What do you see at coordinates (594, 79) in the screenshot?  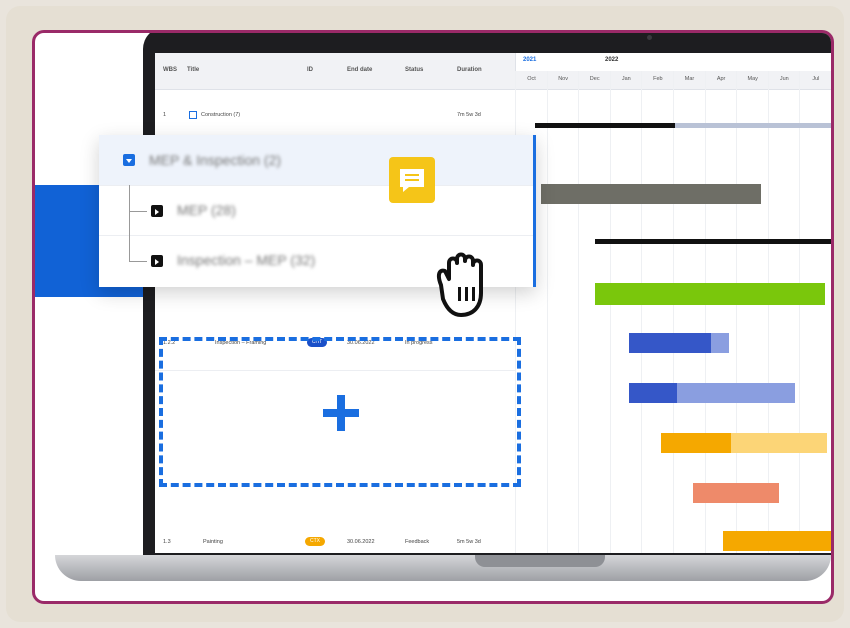 I see `month-label: Dec` at bounding box center [594, 79].